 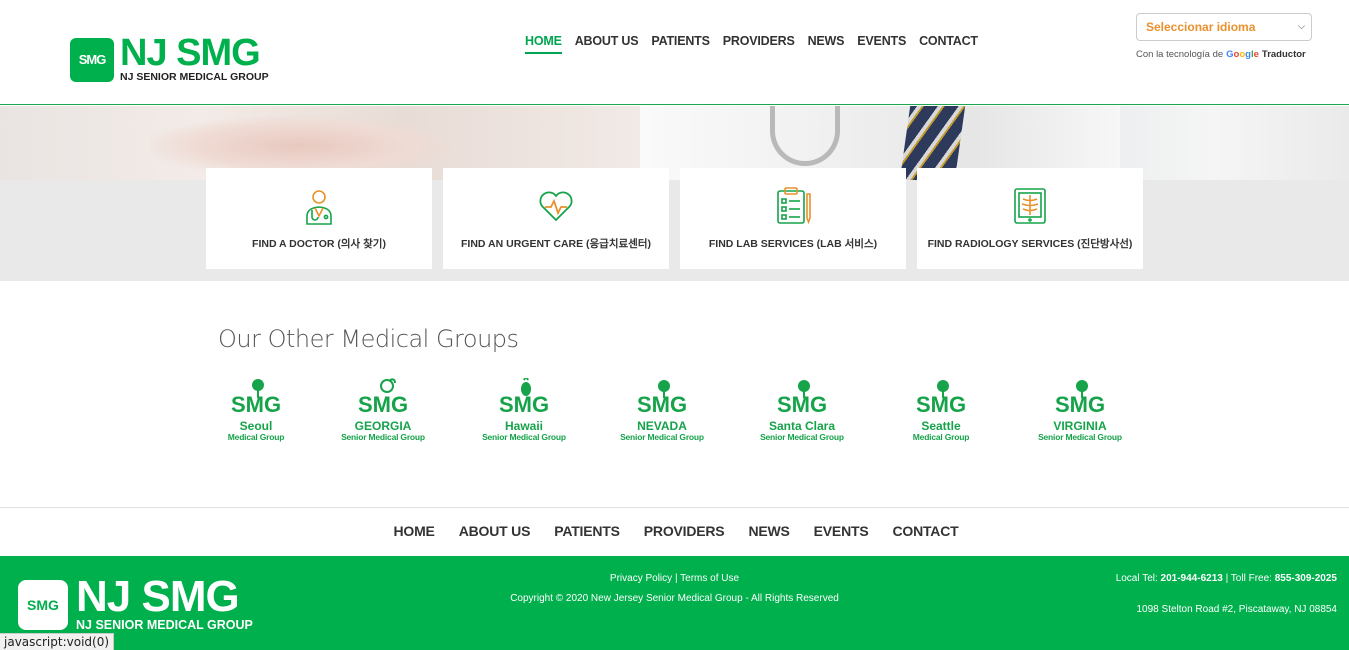 What do you see at coordinates (1284, 54) in the screenshot?
I see `translator-link: Traductor` at bounding box center [1284, 54].